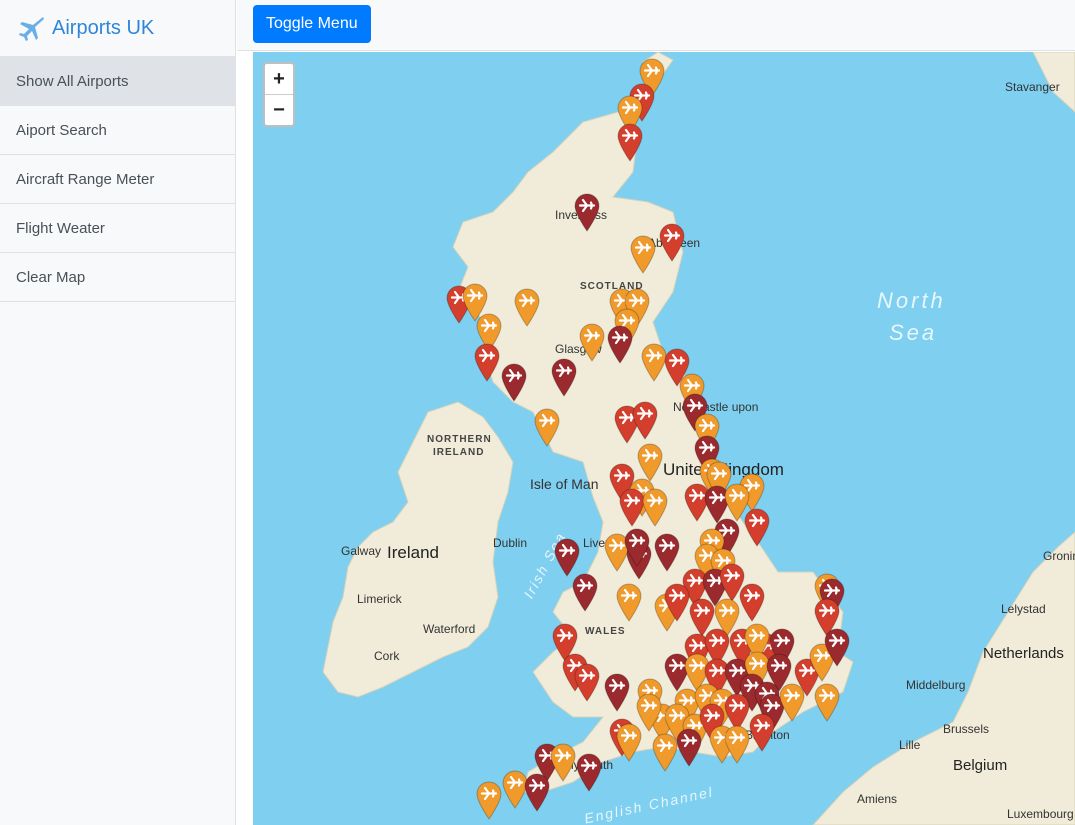 The image size is (1075, 825). Describe the element at coordinates (564, 484) in the screenshot. I see `label-isle-of-man: Isle of Man` at that location.